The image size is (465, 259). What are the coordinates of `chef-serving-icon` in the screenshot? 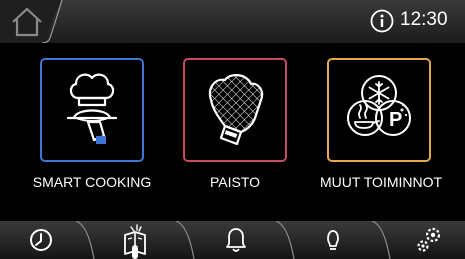 It's located at (92, 108).